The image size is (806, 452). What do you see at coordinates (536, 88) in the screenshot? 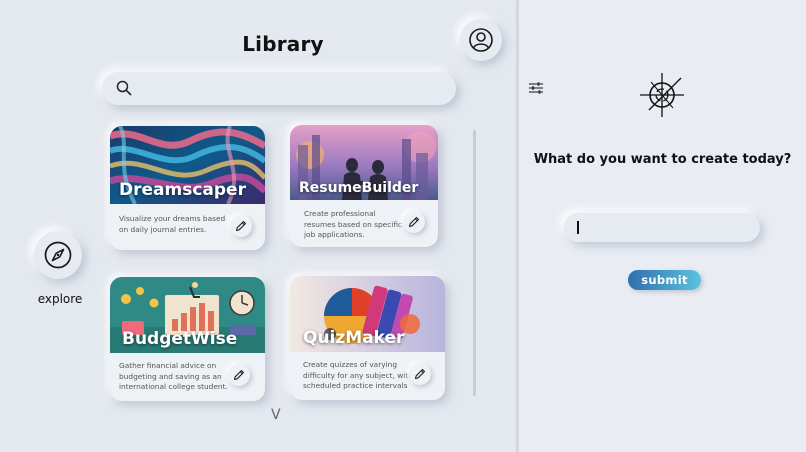
I see `sliders-icon` at bounding box center [536, 88].